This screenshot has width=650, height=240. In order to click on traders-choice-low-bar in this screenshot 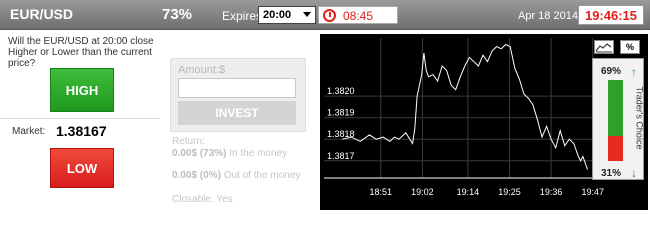, I will do `click(615, 148)`.